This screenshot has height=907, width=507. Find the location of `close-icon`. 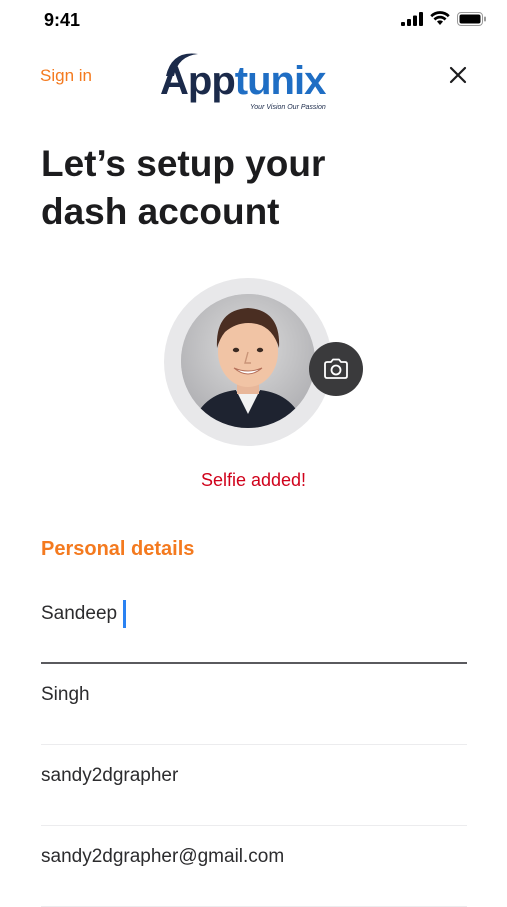

close-icon is located at coordinates (458, 75).